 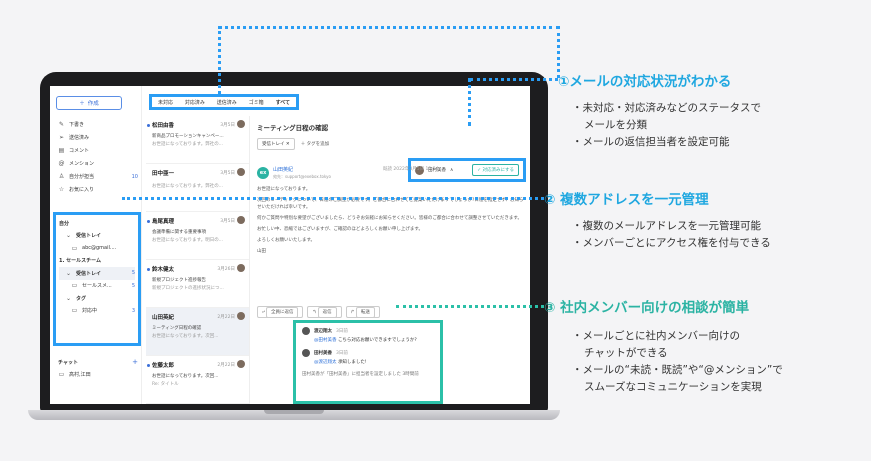 What do you see at coordinates (352, 362) in the screenshot?
I see `comment-message: 承知しました!` at bounding box center [352, 362].